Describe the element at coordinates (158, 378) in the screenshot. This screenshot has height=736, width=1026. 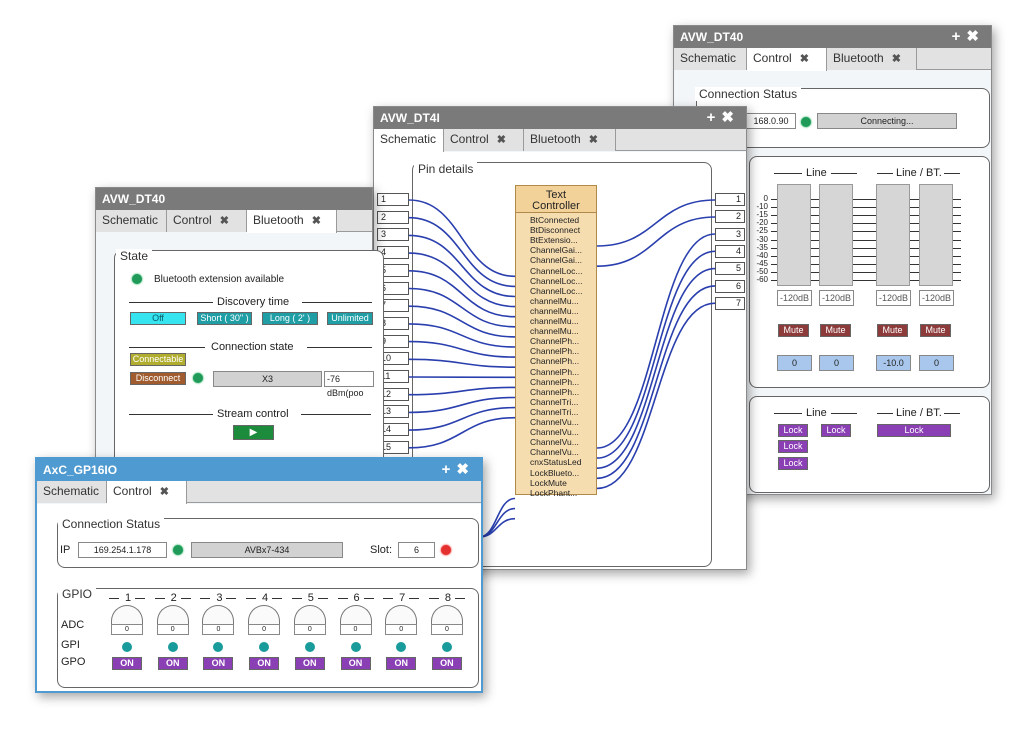
I see `disconnect-button: Disconnect` at that location.